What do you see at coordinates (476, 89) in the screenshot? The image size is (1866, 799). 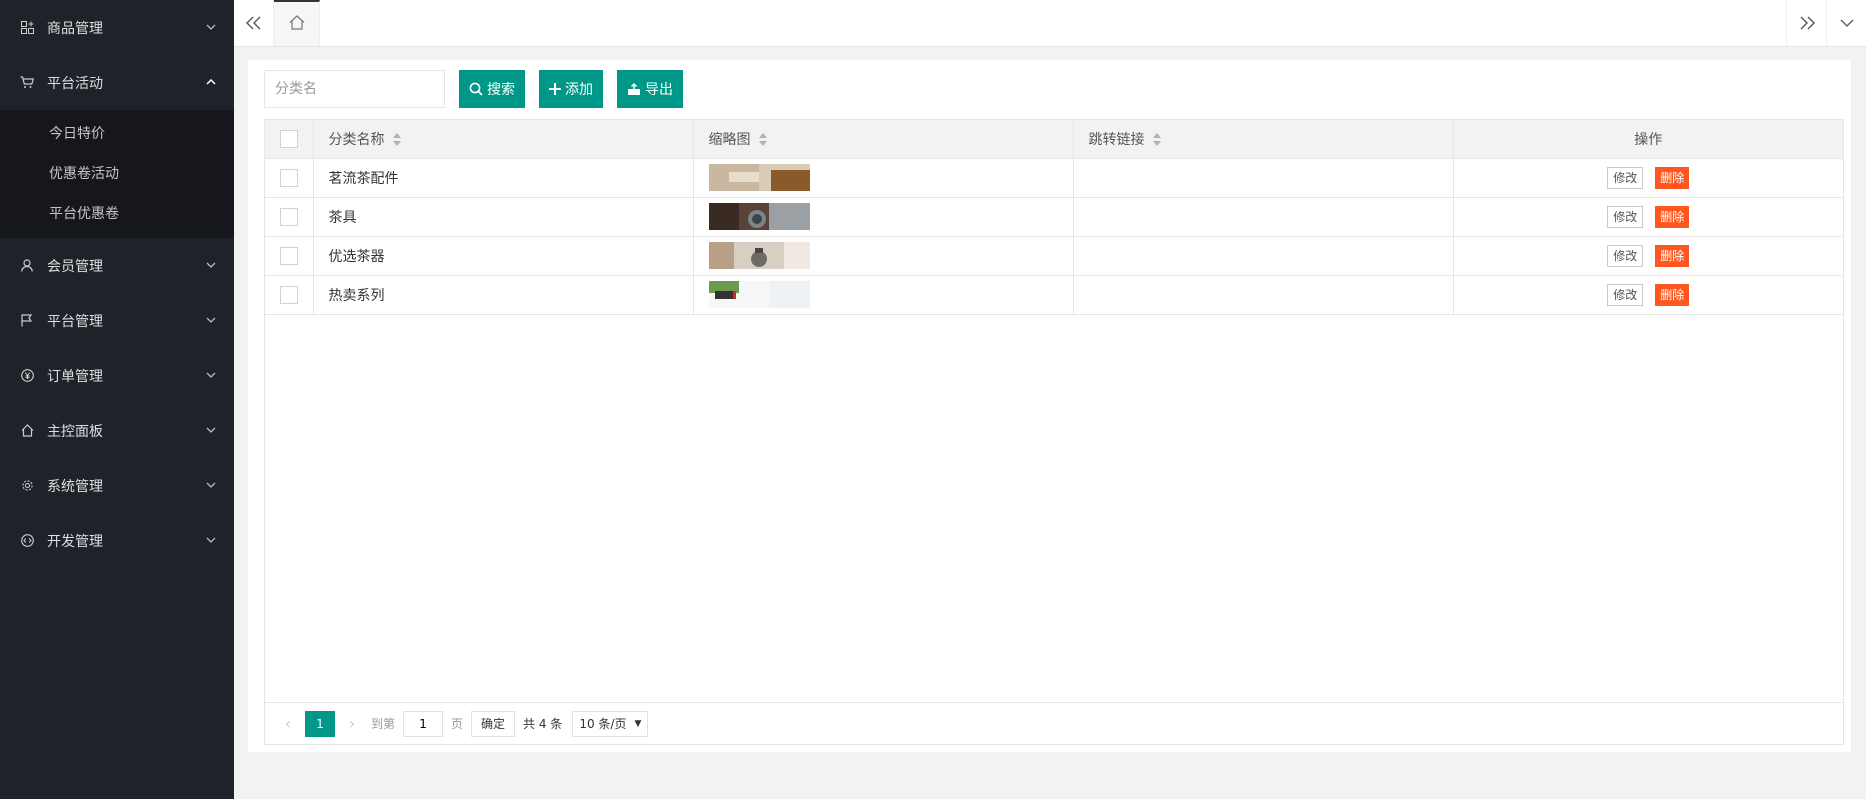 I see `search-icon` at bounding box center [476, 89].